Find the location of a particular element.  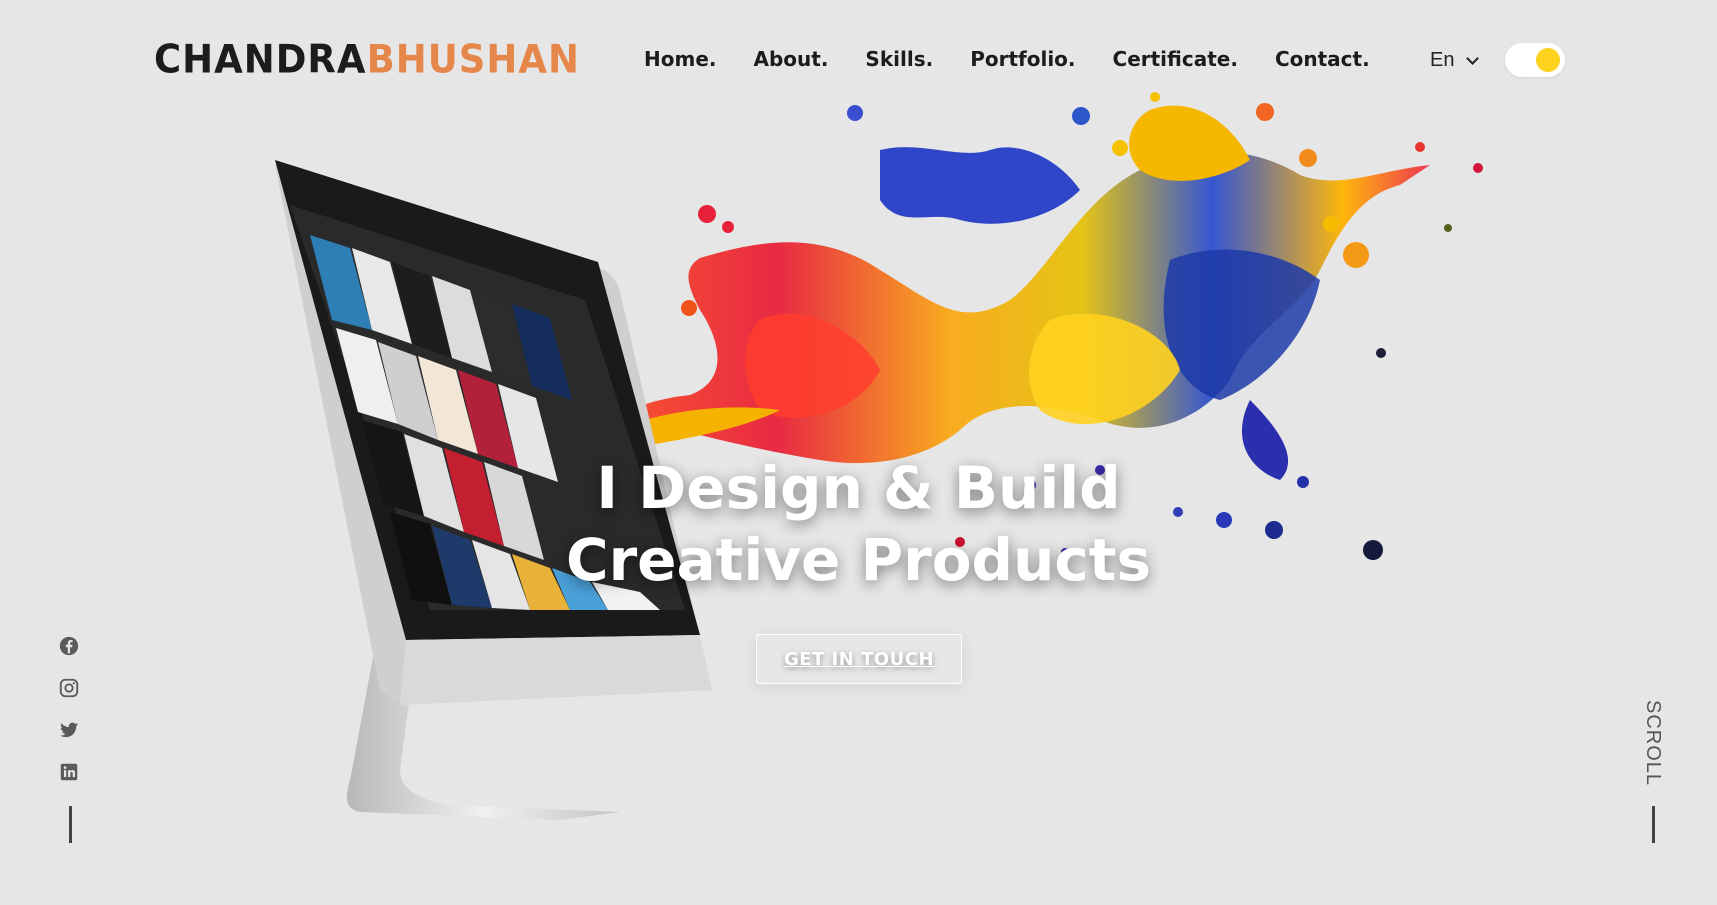

get-in-touch-button: GET IN TOUCH is located at coordinates (859, 659).